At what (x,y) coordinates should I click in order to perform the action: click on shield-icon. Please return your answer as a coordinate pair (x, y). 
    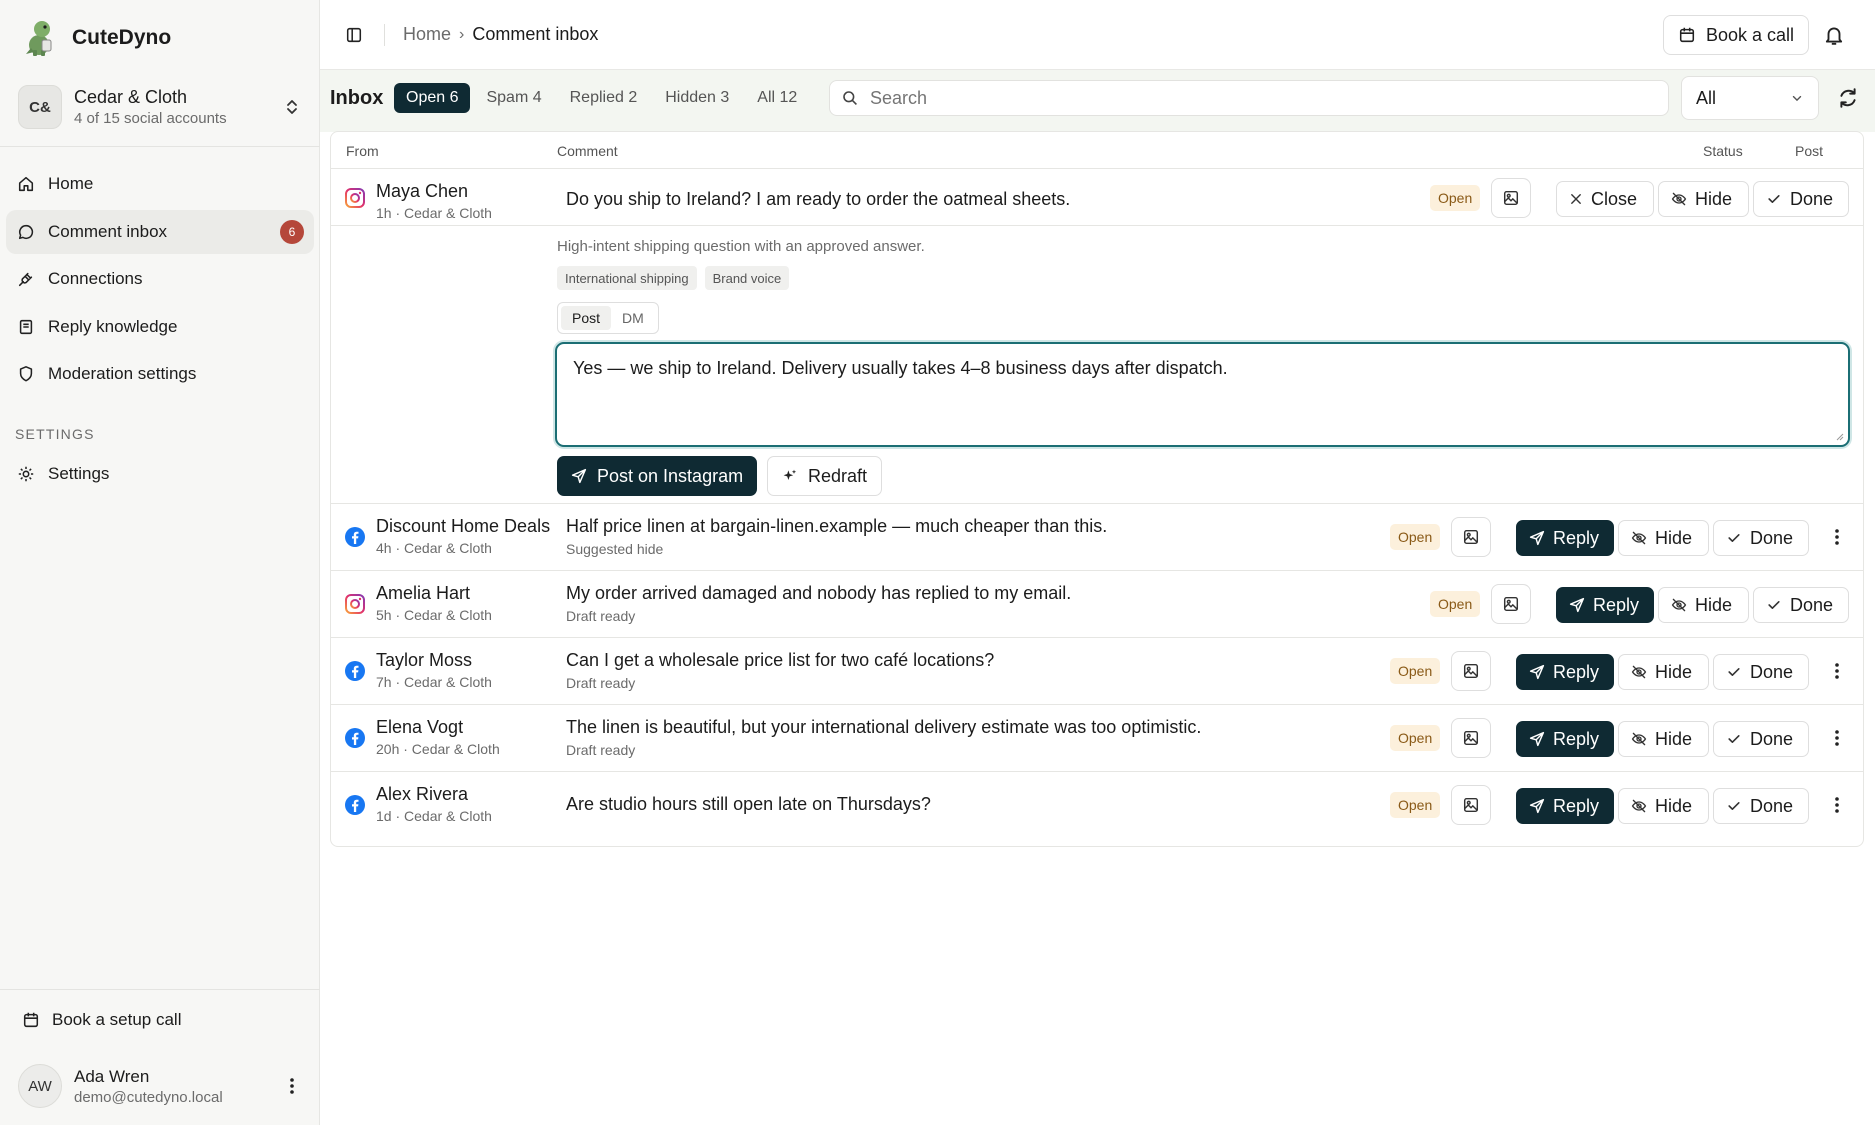
    Looking at the image, I should click on (26, 374).